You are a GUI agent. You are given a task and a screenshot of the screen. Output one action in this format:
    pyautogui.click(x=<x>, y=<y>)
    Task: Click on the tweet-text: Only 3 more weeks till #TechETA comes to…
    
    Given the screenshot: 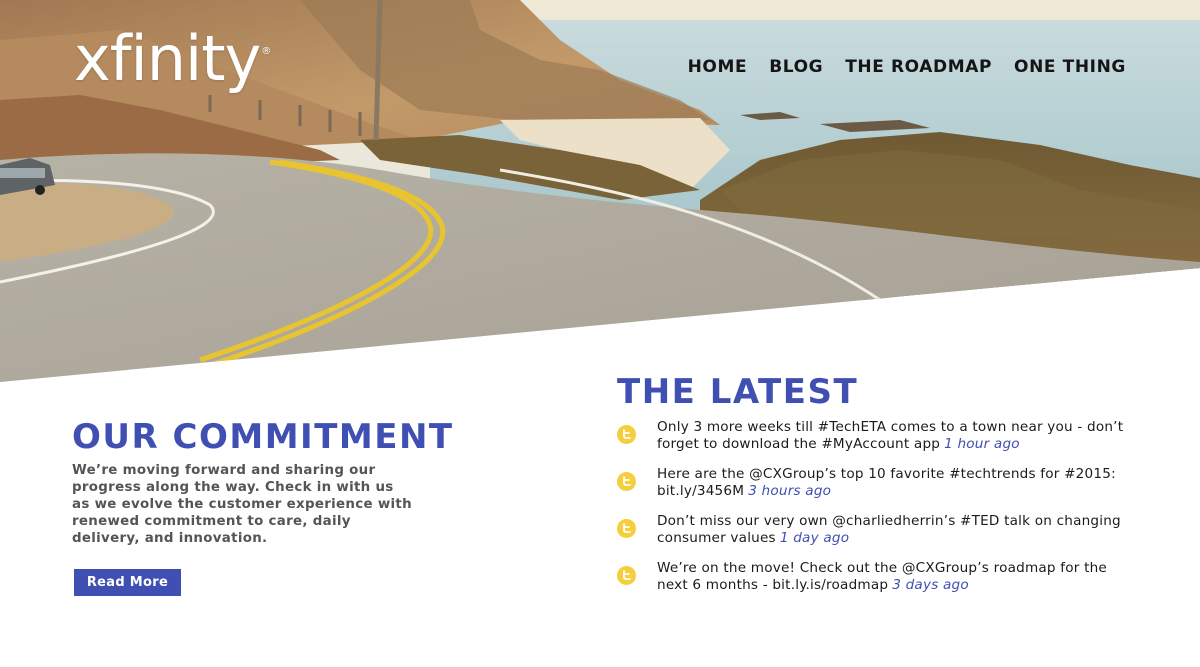 What is the action you would take?
    pyautogui.click(x=890, y=435)
    